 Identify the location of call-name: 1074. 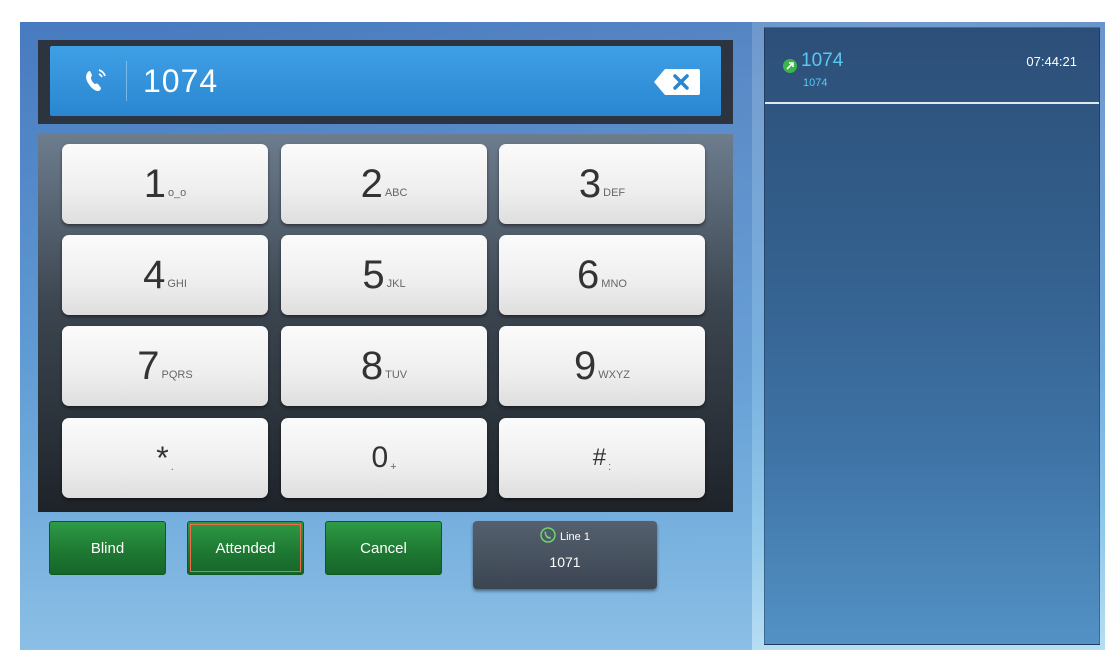
(822, 60).